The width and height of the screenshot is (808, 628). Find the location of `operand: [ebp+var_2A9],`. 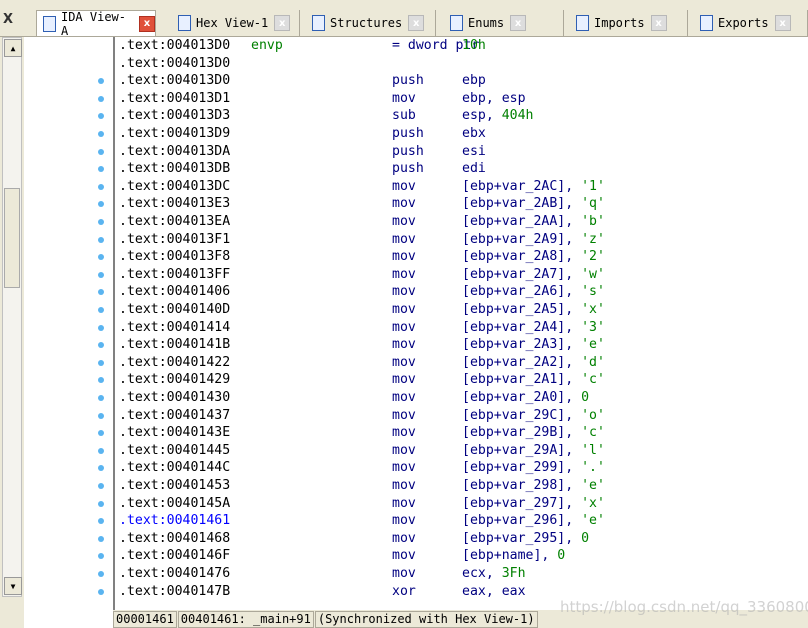

operand: [ebp+var_2A9], is located at coordinates (522, 239).